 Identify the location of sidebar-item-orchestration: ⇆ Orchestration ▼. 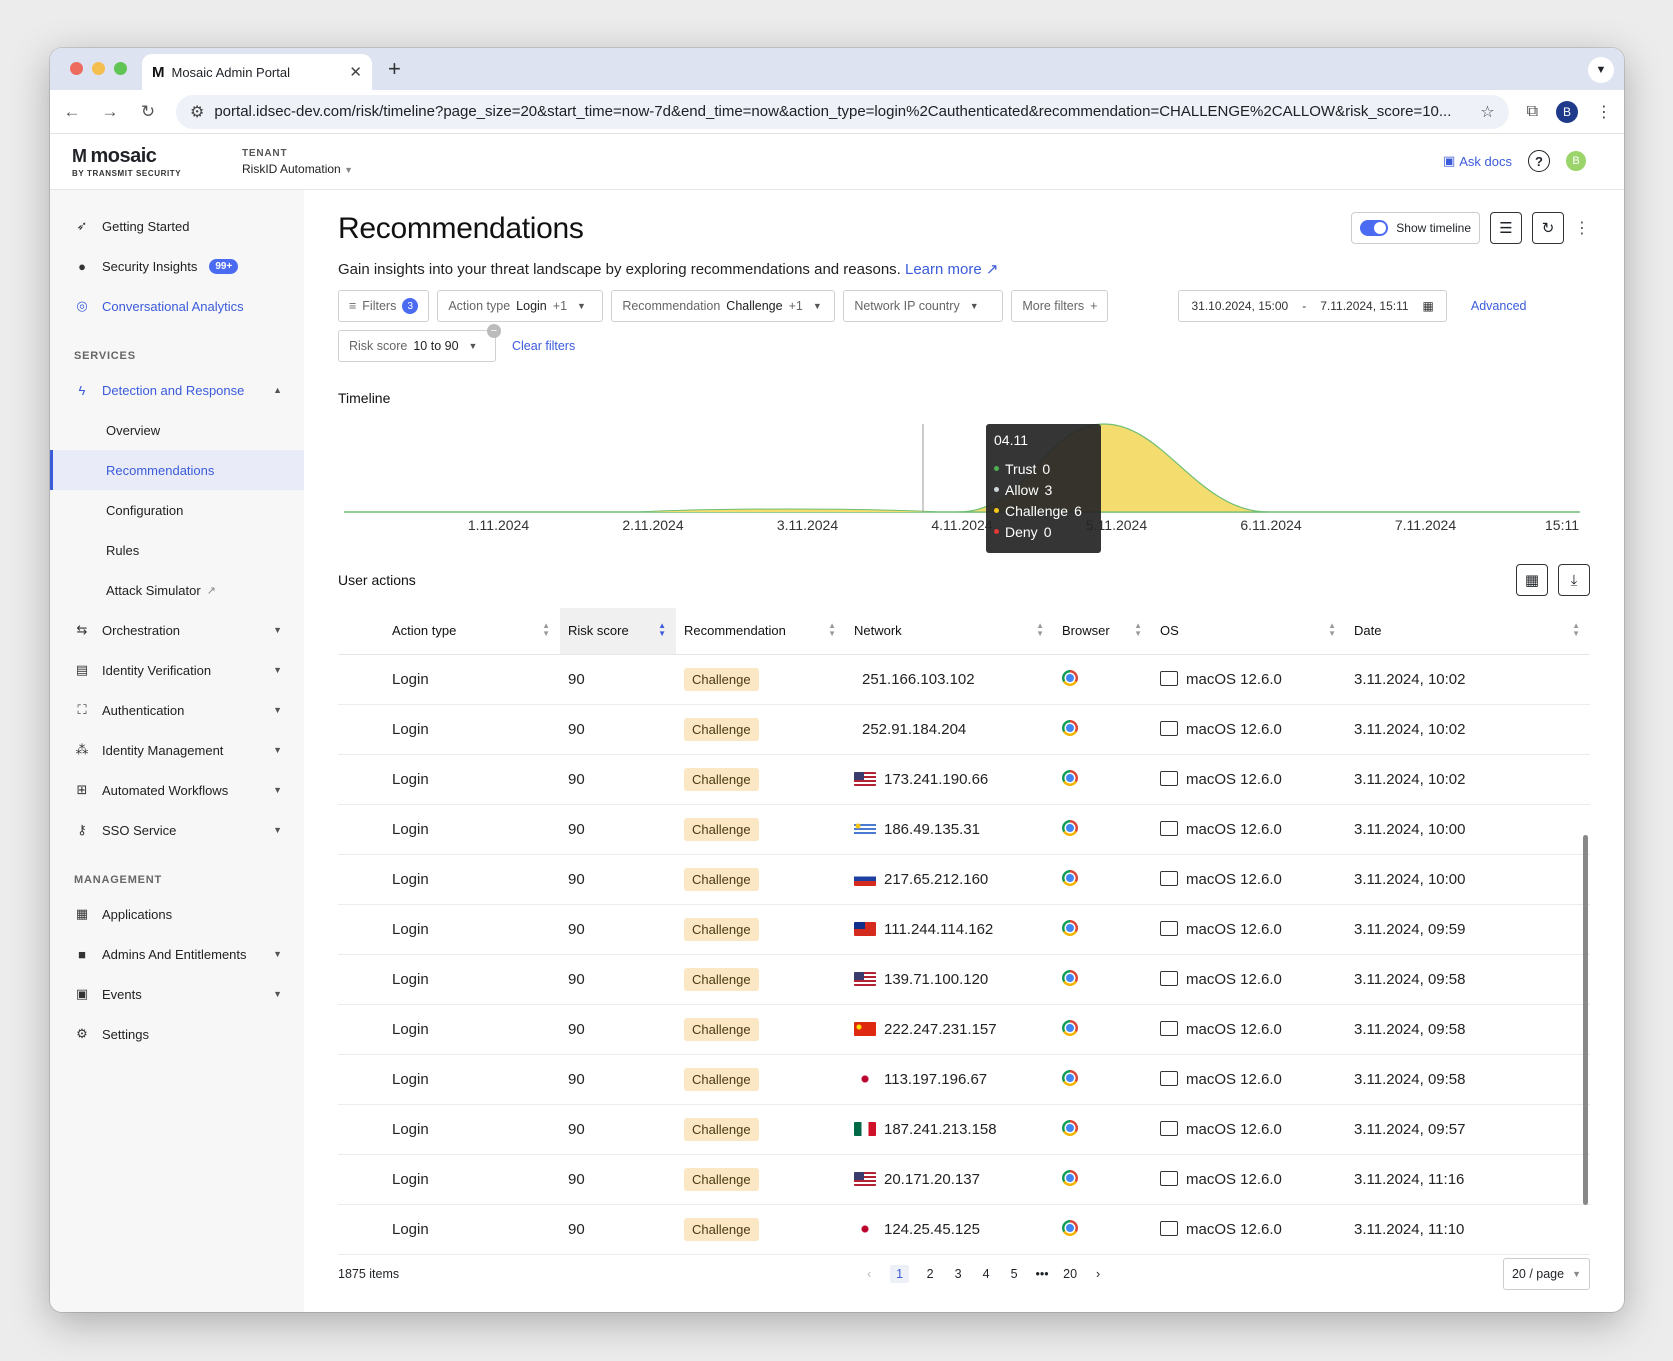
(177, 630).